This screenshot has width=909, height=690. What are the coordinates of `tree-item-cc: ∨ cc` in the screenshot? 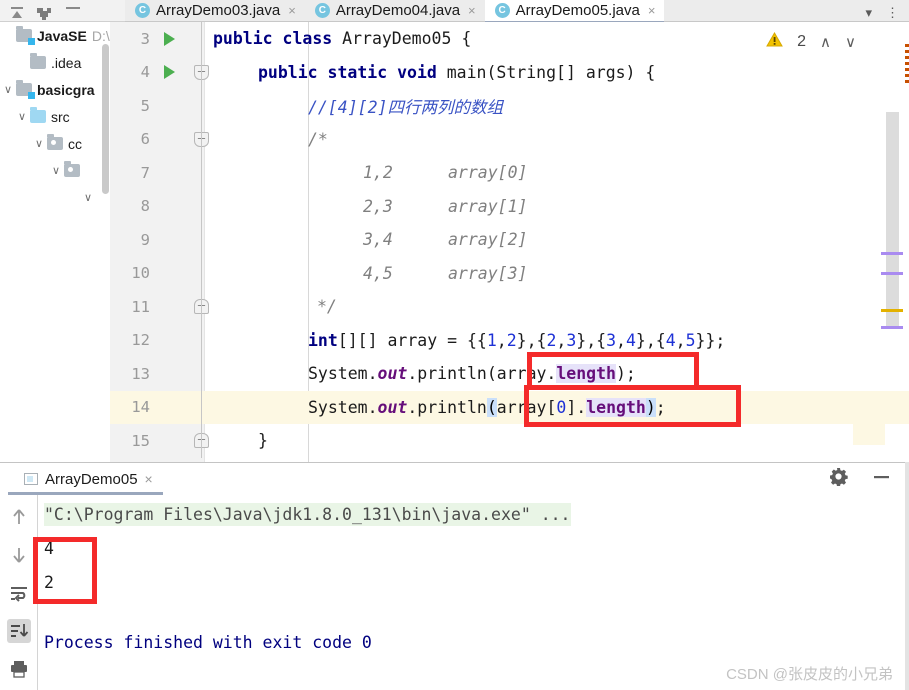 It's located at (55, 143).